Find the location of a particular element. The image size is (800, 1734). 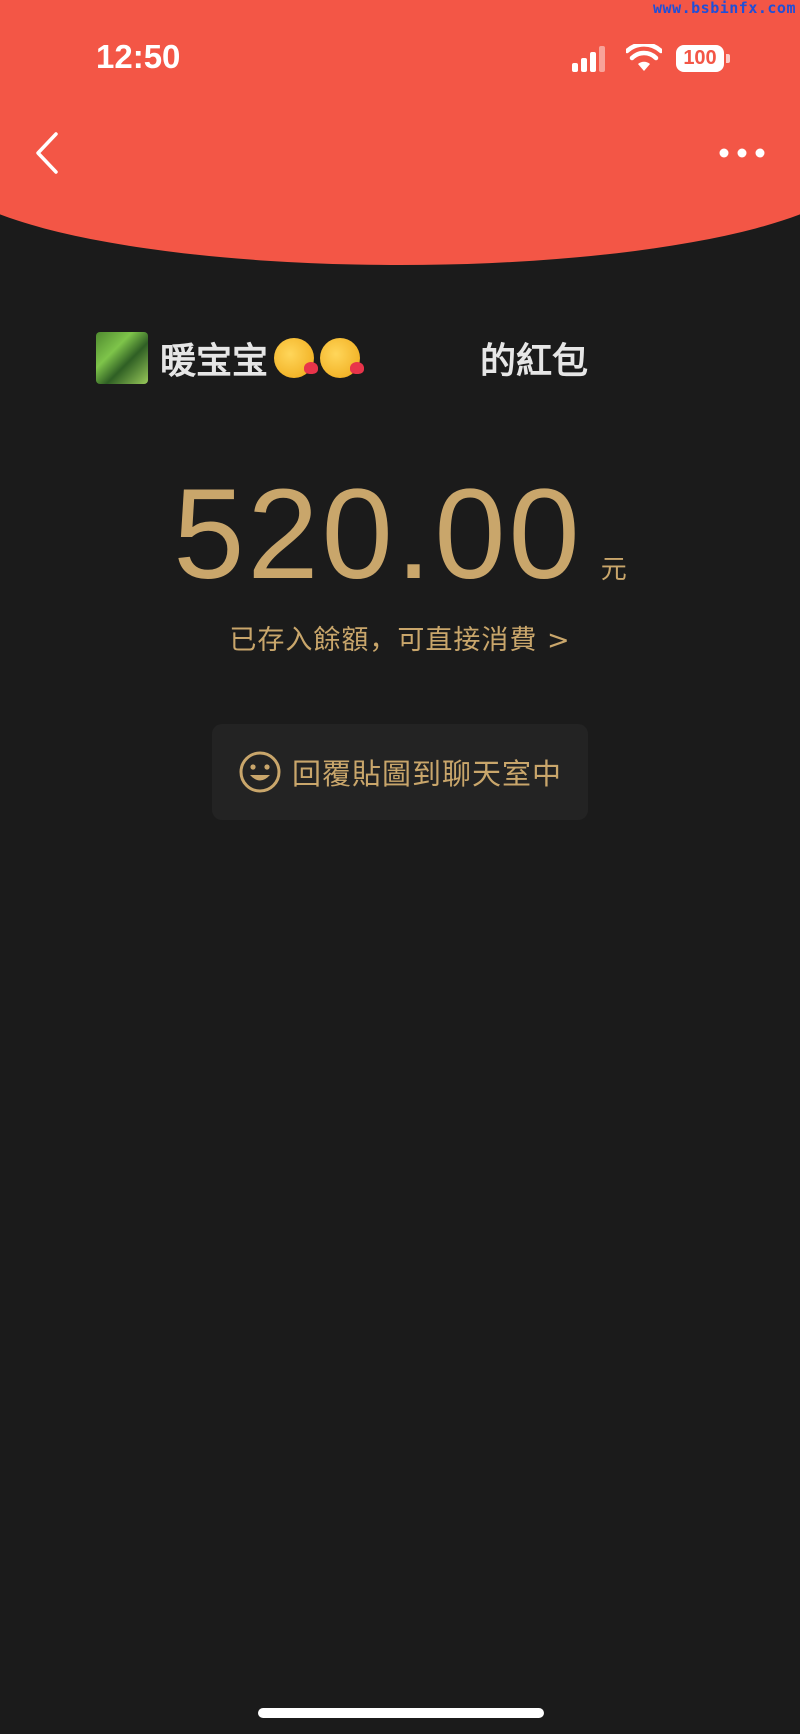

smile-icon is located at coordinates (260, 772).